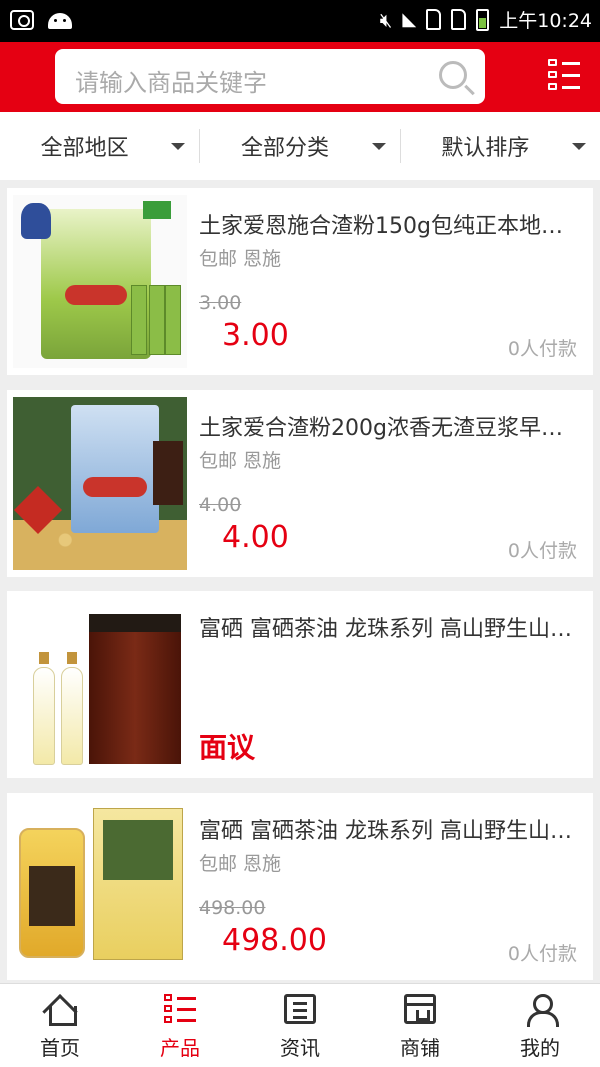  What do you see at coordinates (459, 19) in the screenshot?
I see `sim2-icon` at bounding box center [459, 19].